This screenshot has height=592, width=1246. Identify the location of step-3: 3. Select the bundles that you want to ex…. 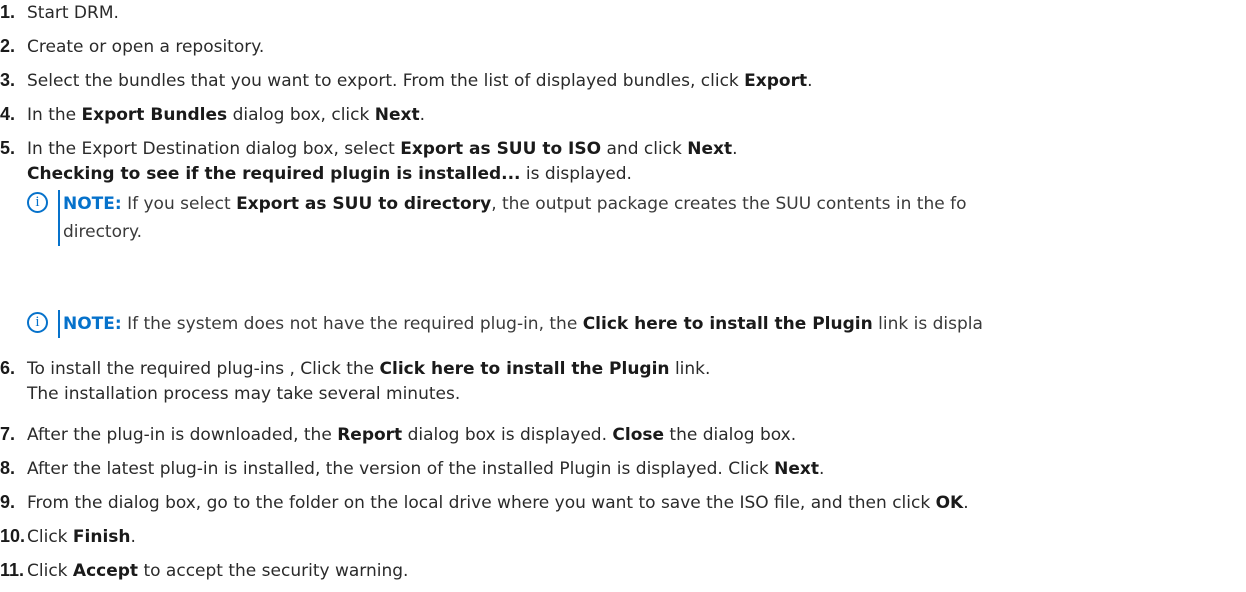
(406, 80).